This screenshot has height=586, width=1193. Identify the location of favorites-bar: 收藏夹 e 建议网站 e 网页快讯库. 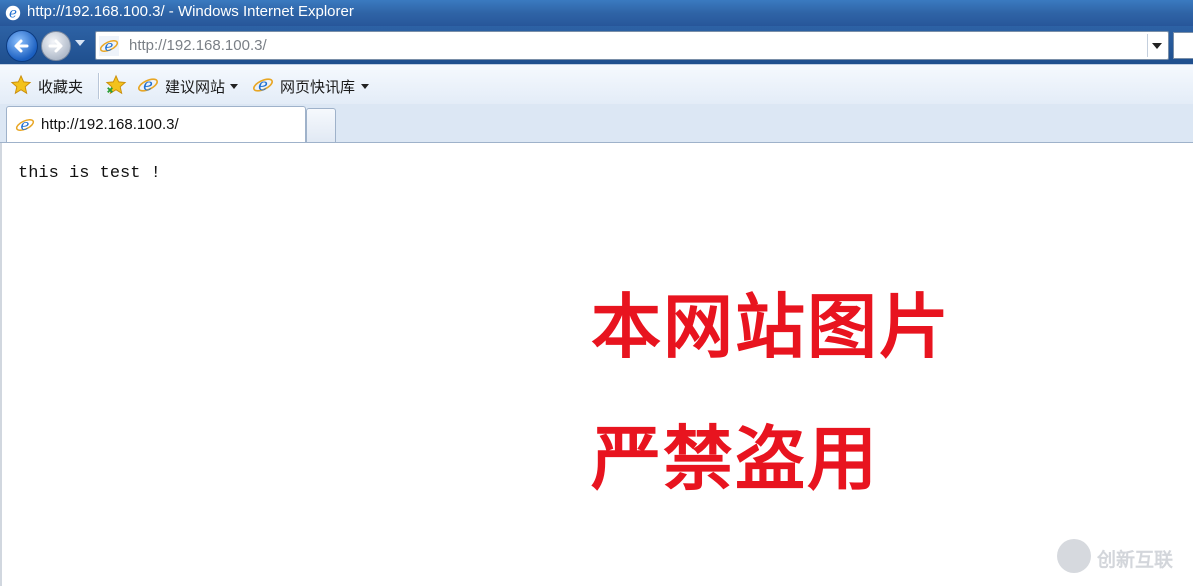
(596, 84).